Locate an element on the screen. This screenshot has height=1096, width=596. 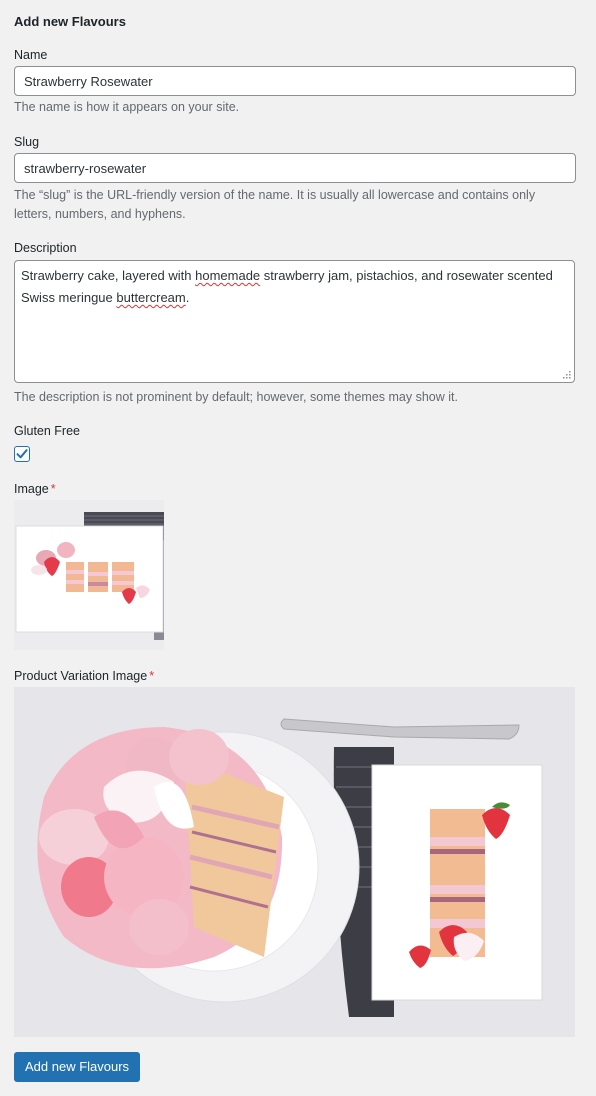
description-label: Description is located at coordinates (45, 248).